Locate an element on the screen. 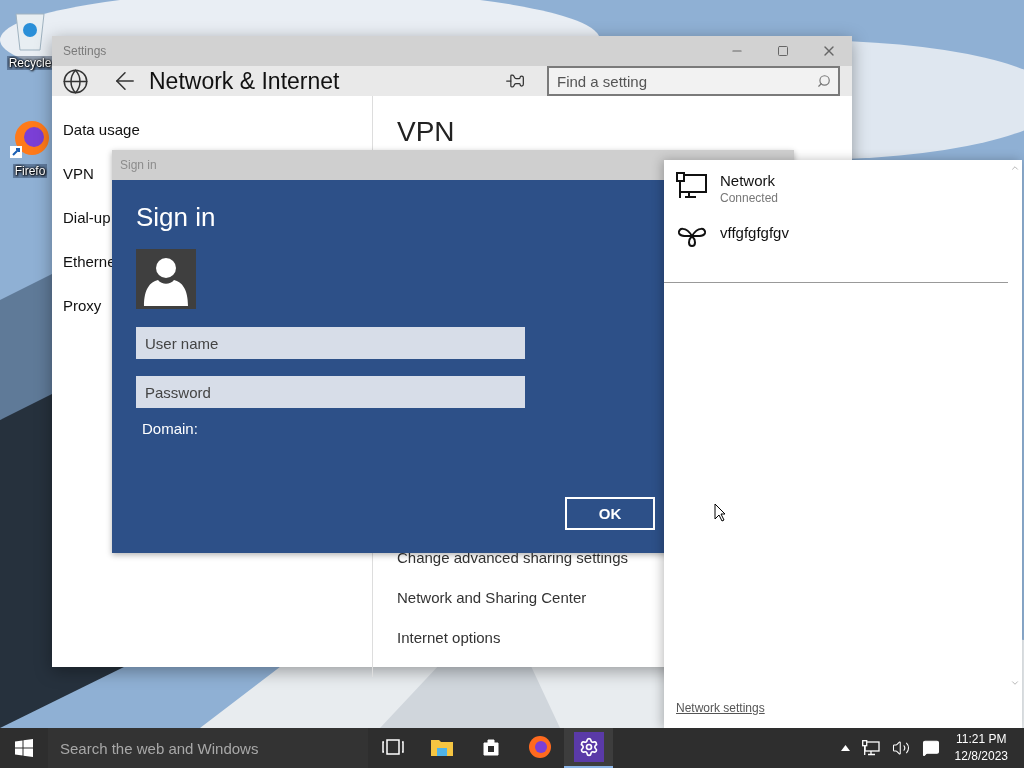 Image resolution: width=1024 pixels, height=768 pixels. cursor-icon is located at coordinates (720, 512).